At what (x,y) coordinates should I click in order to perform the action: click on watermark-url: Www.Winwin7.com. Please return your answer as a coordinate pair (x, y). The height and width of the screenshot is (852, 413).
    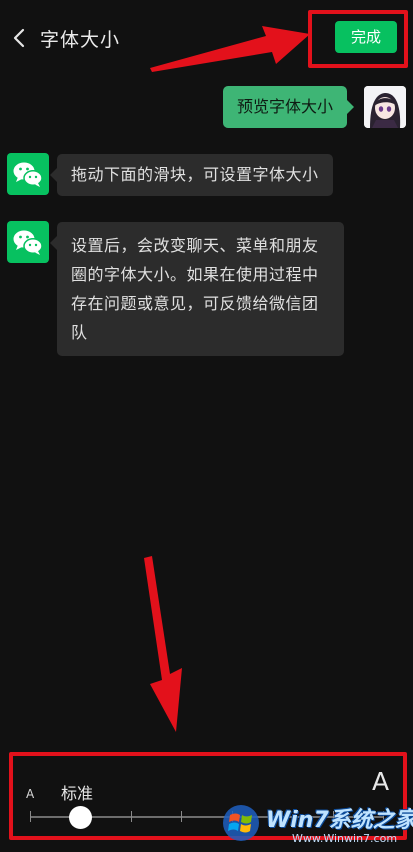
    Looking at the image, I should click on (345, 838).